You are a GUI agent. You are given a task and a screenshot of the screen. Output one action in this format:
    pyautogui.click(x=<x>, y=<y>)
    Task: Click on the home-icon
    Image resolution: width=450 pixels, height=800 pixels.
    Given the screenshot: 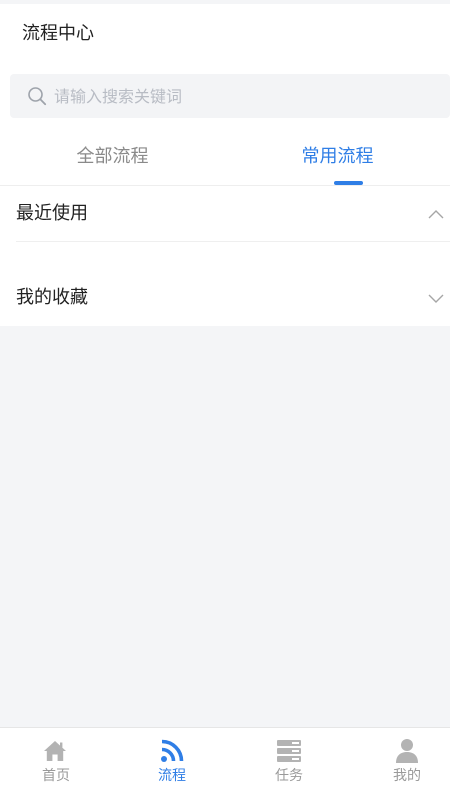 What is the action you would take?
    pyautogui.click(x=55, y=751)
    